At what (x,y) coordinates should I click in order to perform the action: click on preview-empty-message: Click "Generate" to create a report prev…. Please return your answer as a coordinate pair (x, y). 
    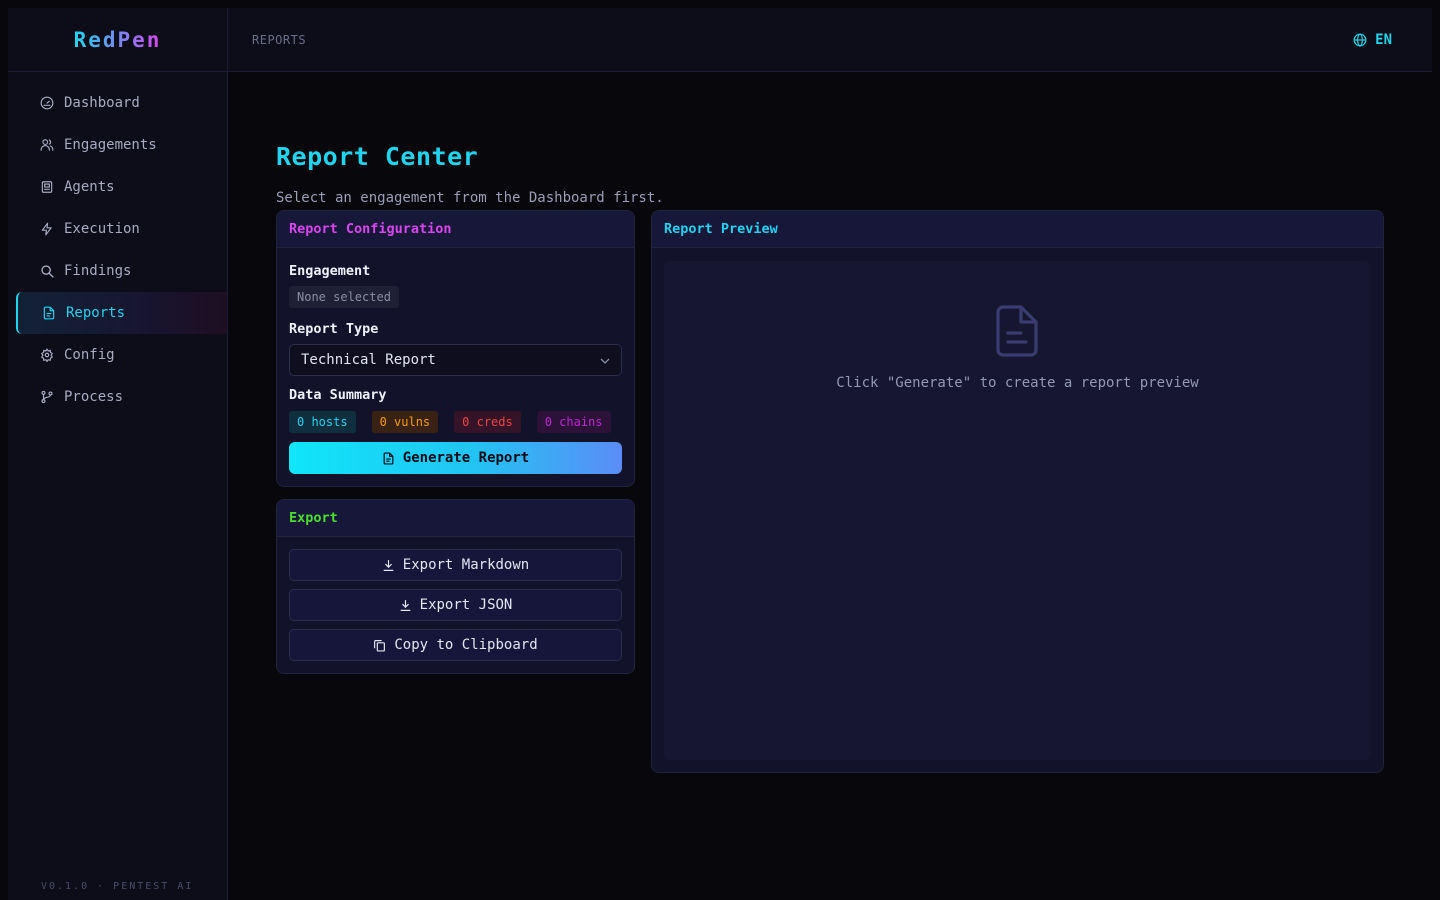
    Looking at the image, I should click on (1017, 383).